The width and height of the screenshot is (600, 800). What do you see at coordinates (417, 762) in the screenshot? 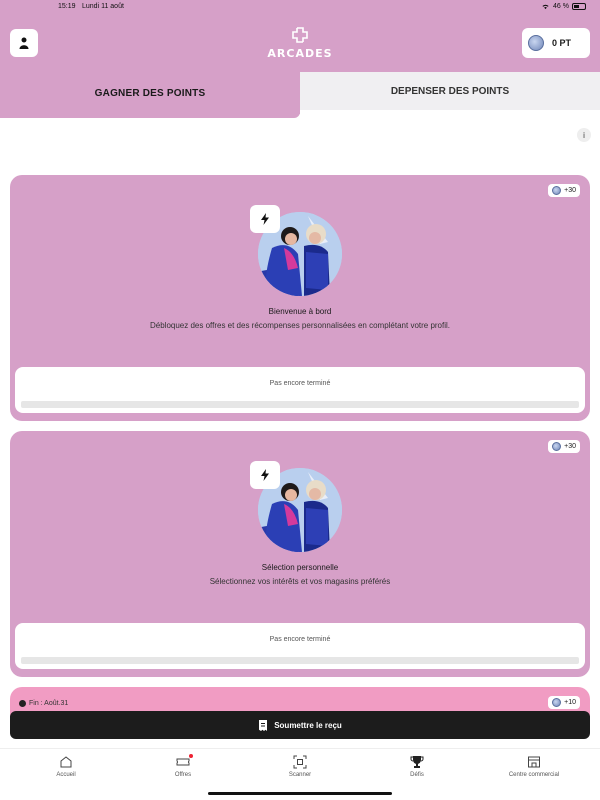
I see `trophy-icon` at bounding box center [417, 762].